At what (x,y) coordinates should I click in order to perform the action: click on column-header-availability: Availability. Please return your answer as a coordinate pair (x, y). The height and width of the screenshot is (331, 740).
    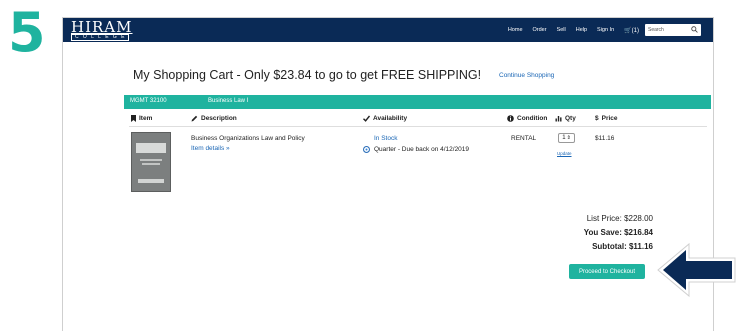
    Looking at the image, I should click on (385, 118).